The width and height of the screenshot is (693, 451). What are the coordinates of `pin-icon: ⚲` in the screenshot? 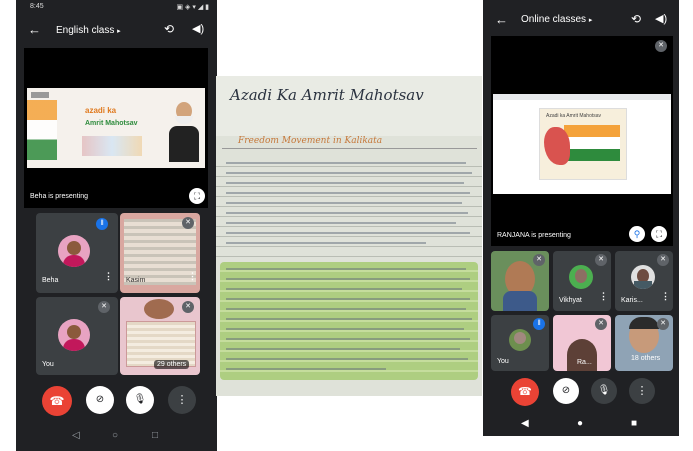 It's located at (637, 234).